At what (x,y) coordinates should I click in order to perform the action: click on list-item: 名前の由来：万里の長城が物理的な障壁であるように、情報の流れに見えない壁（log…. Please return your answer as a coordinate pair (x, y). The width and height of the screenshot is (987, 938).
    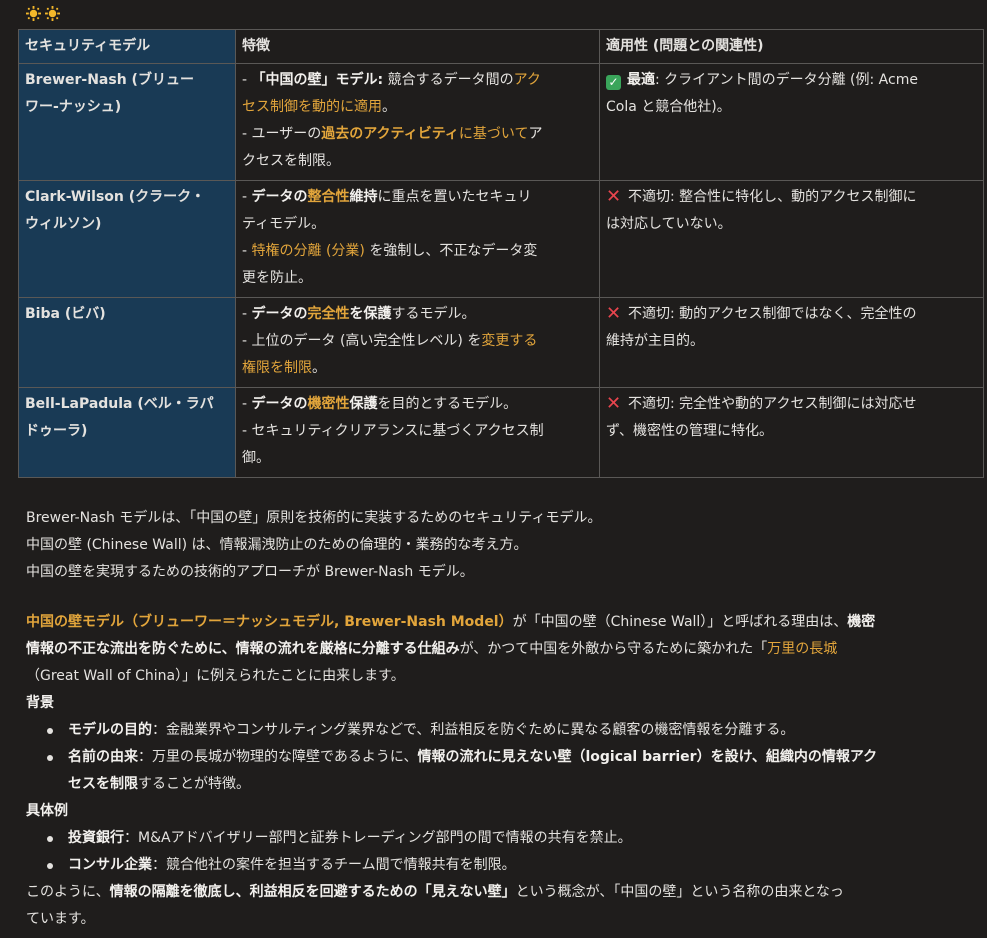
    Looking at the image, I should click on (501, 771).